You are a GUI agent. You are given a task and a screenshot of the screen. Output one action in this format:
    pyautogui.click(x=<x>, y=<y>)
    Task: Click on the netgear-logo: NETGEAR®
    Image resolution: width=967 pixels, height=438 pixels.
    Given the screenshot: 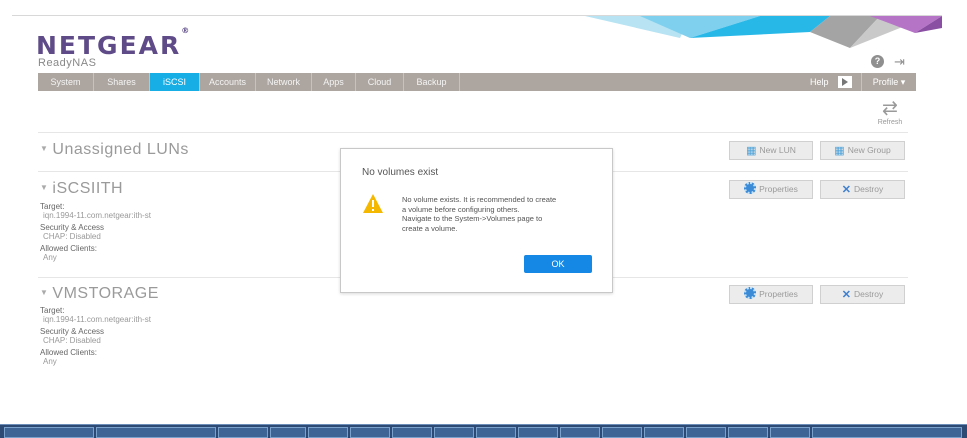 What is the action you would take?
    pyautogui.click(x=113, y=42)
    